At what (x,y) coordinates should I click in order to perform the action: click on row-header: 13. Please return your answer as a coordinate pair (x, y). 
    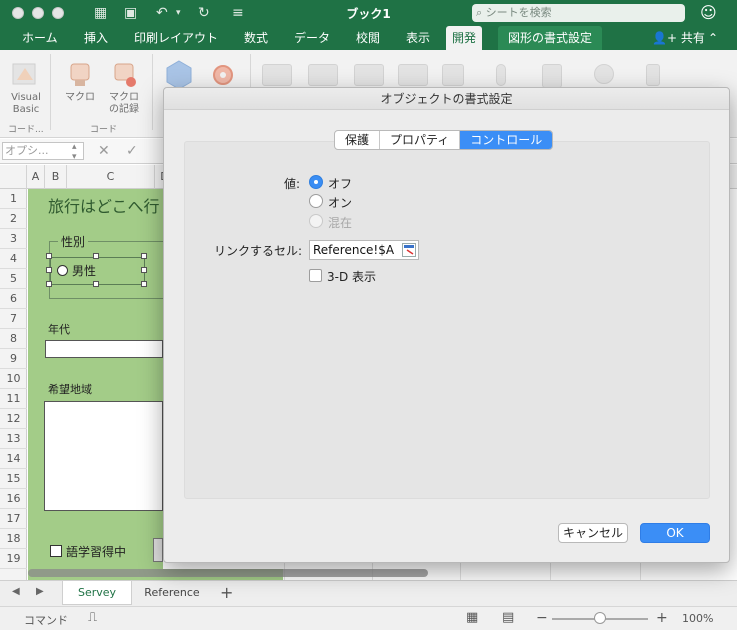
    Looking at the image, I should click on (13, 439).